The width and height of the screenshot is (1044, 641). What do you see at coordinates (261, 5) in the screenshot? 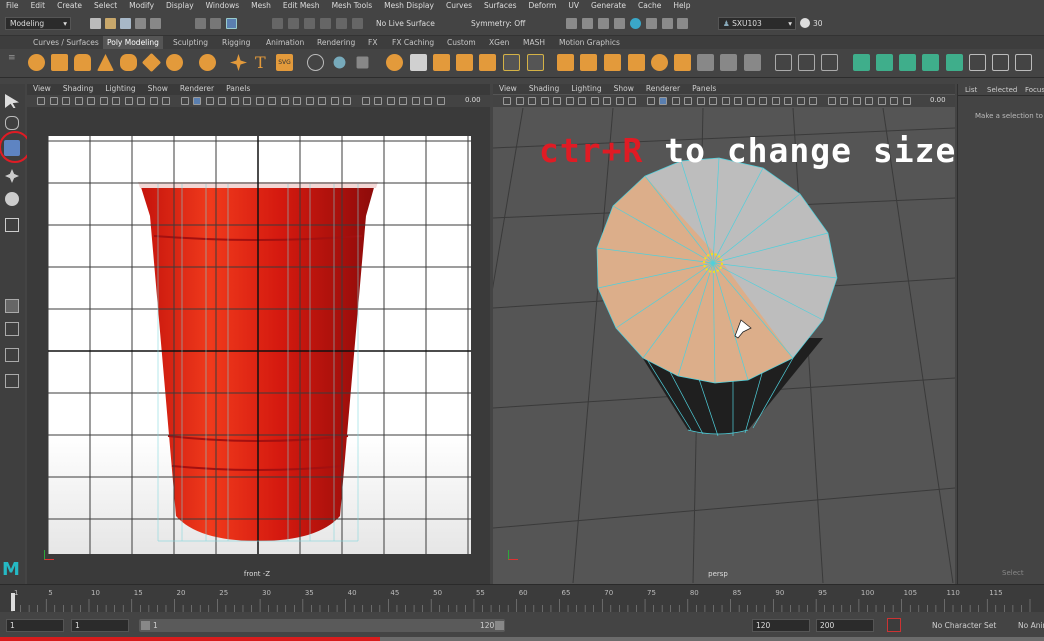
I see `menu-mesh: Mesh` at bounding box center [261, 5].